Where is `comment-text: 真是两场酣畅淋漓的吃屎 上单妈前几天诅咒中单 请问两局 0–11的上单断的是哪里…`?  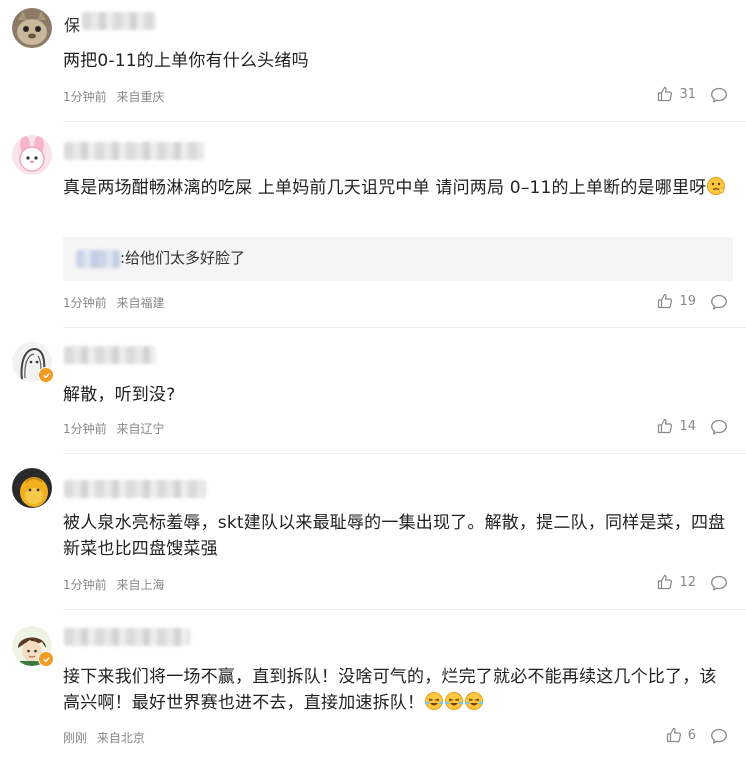
comment-text: 真是两场酣畅淋漓的吃屎 上单妈前几天诅咒中单 请问两局 0–11的上单断的是哪里… is located at coordinates (397, 188).